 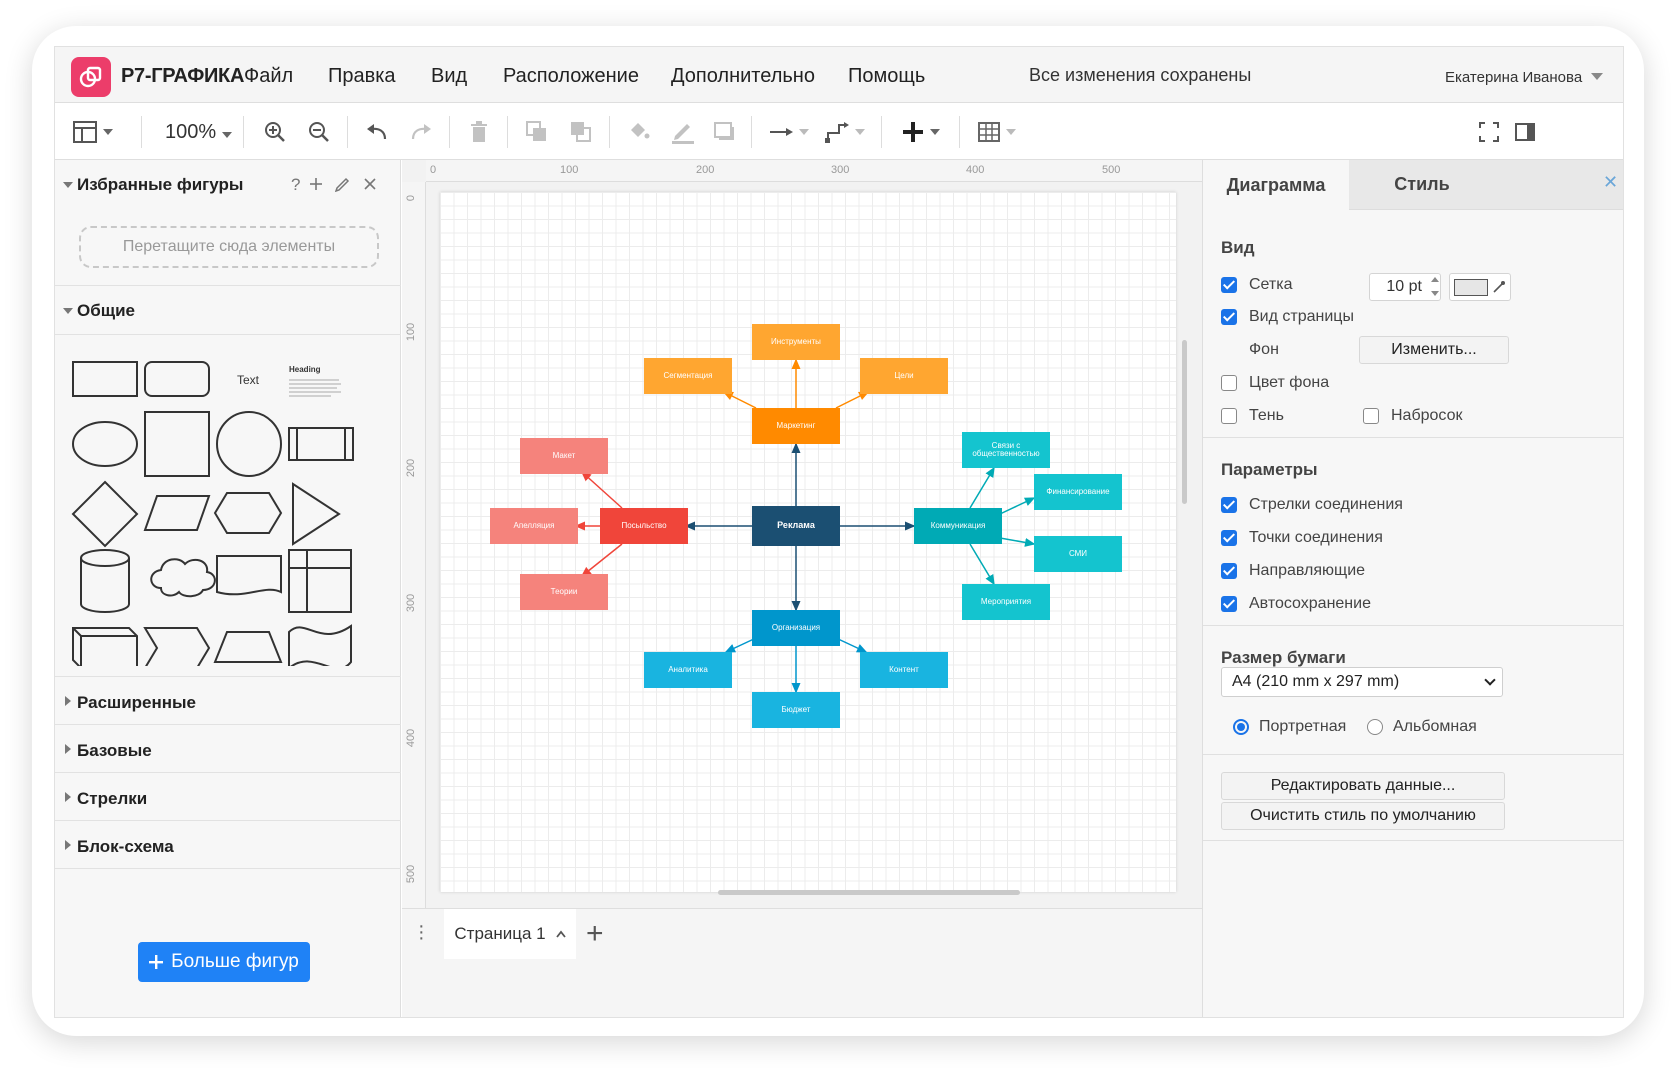 What do you see at coordinates (1257, 285) in the screenshot?
I see `grid-option: Сетка` at bounding box center [1257, 285].